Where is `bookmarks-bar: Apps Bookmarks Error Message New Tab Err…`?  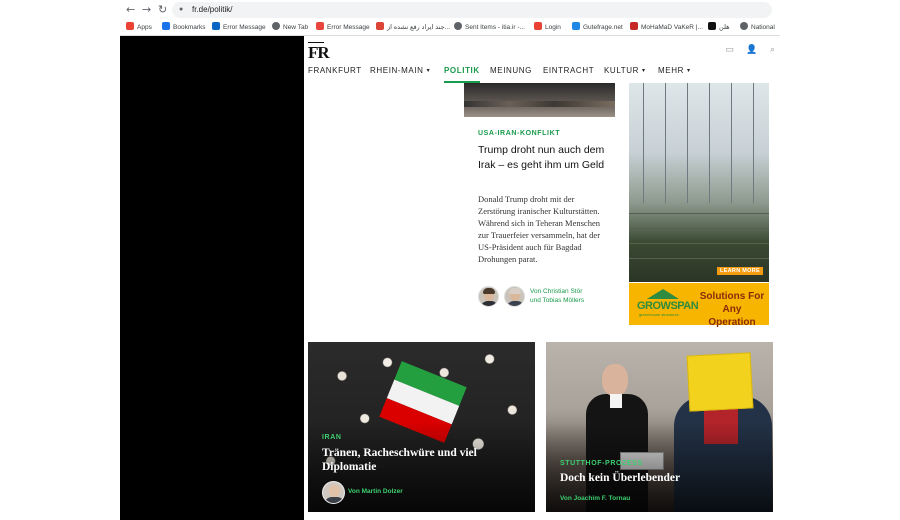 bookmarks-bar: Apps Bookmarks Error Message New Tab Err… is located at coordinates (450, 27).